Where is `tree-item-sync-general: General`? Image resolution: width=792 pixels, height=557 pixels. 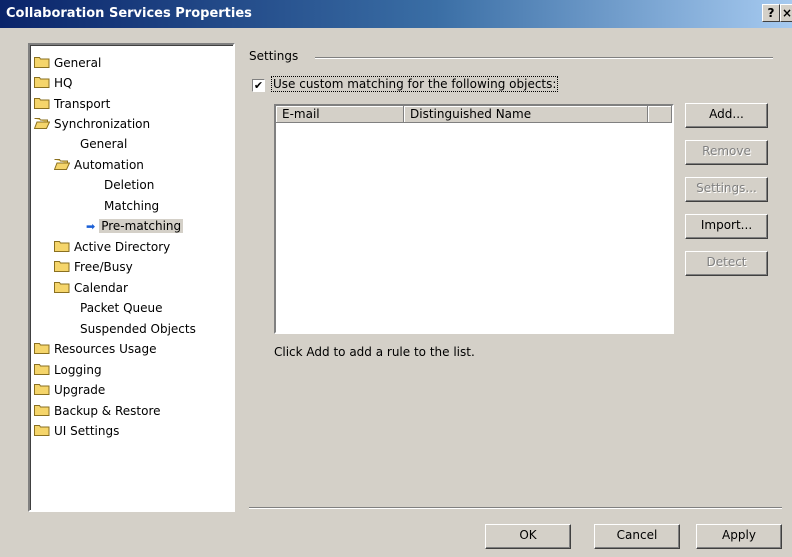 tree-item-sync-general: General is located at coordinates (103, 144).